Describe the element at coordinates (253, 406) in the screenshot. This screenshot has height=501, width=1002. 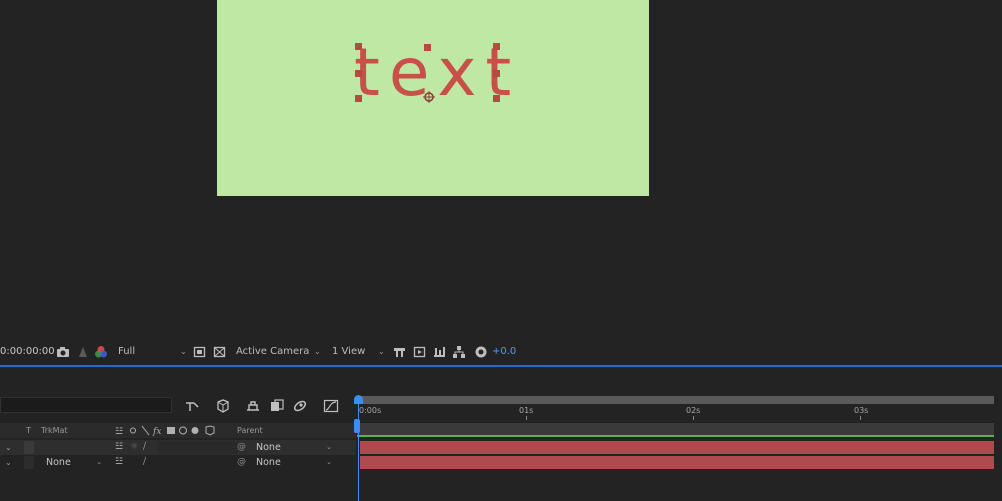
I see `shy-layers-icon` at that location.